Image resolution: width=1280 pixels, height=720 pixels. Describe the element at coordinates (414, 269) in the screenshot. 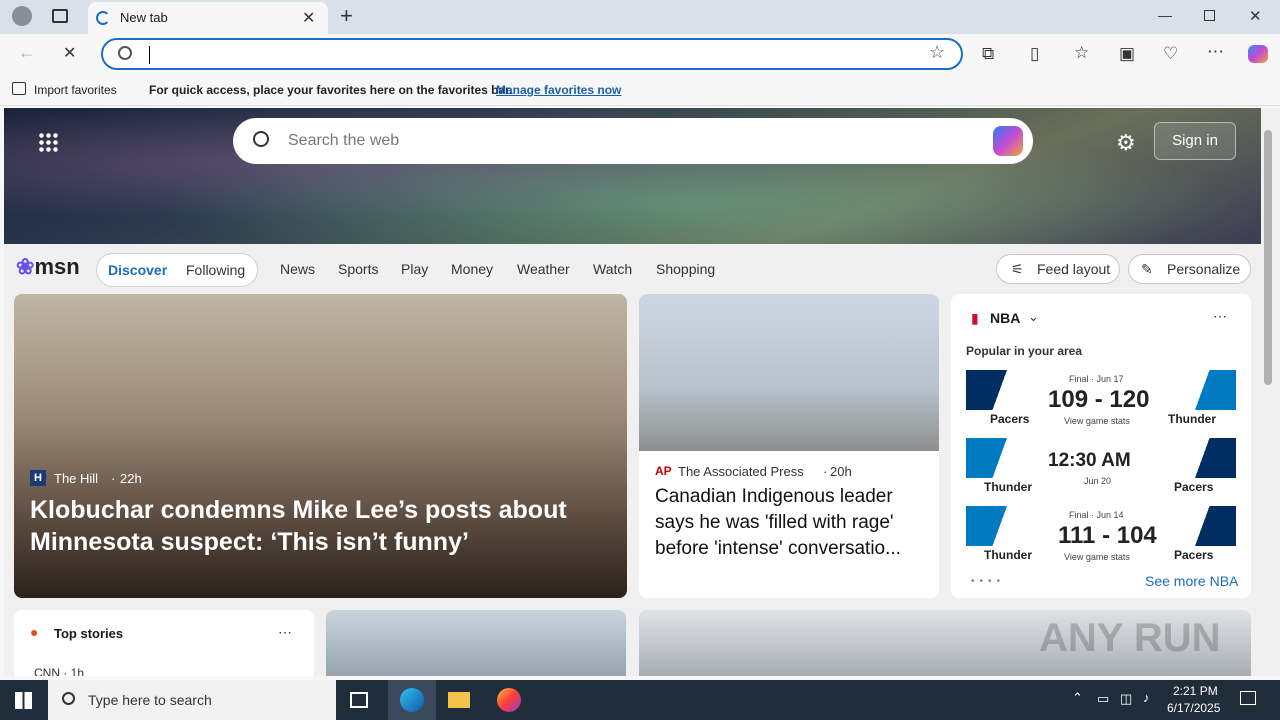

I see `nav-play: Play` at that location.